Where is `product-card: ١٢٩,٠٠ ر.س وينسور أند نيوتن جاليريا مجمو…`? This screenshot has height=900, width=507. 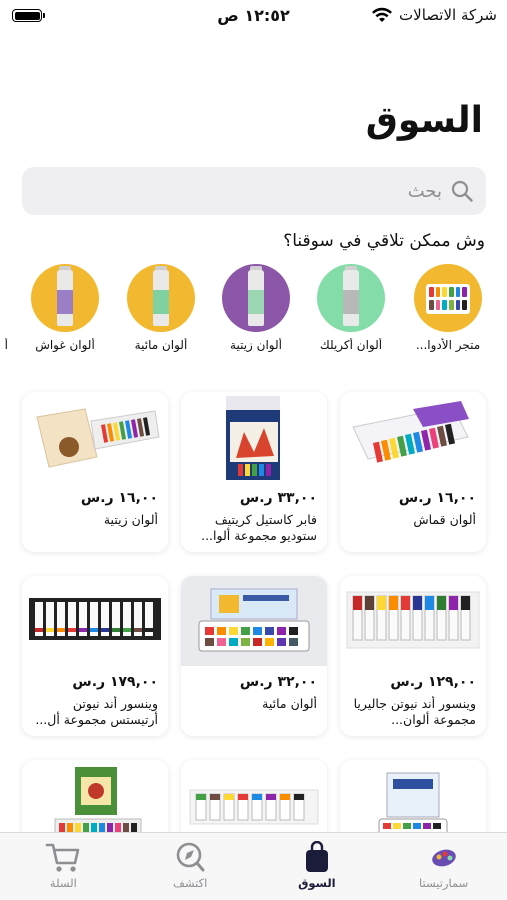 product-card: ١٢٩,٠٠ ر.س وينسور أند نيوتن جاليريا مجمو… is located at coordinates (413, 656).